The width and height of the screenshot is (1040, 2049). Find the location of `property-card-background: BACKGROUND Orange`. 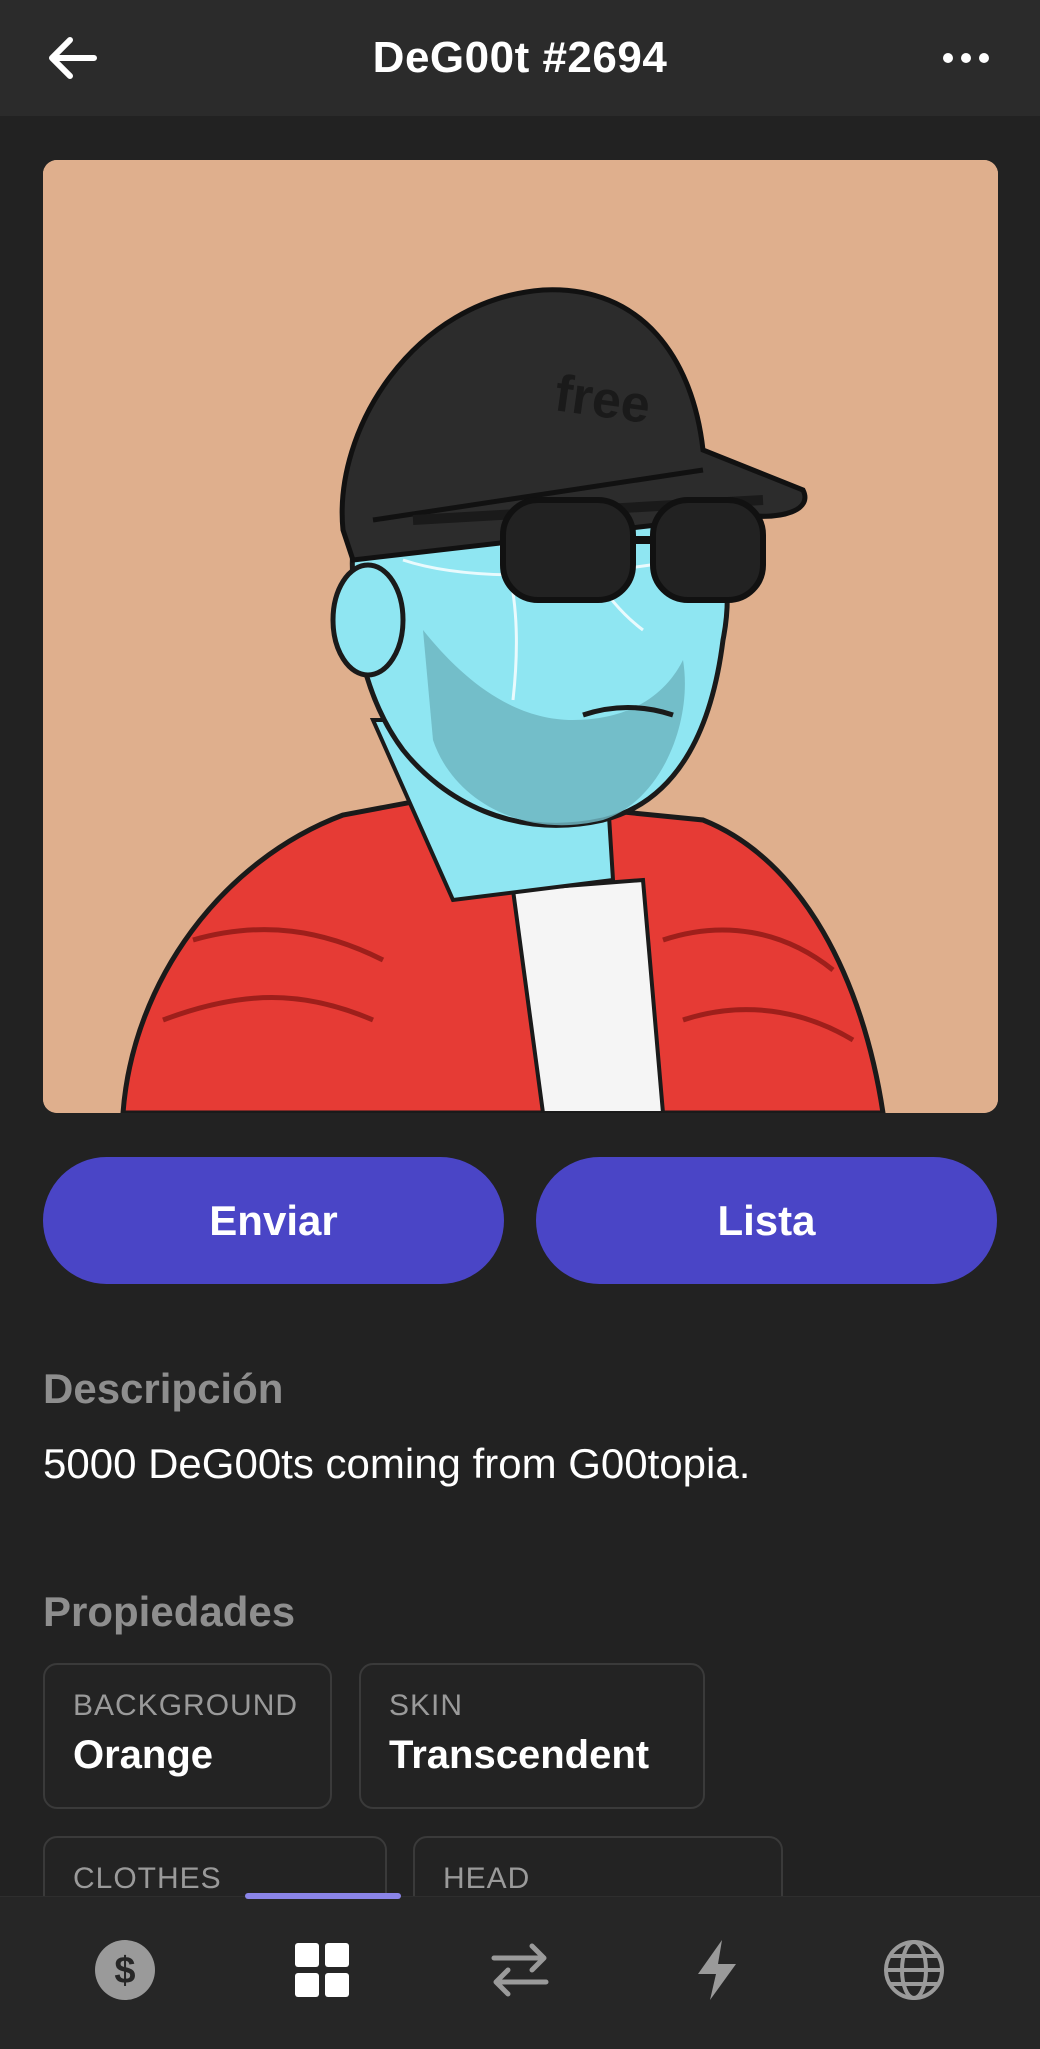

property-card-background: BACKGROUND Orange is located at coordinates (187, 1736).